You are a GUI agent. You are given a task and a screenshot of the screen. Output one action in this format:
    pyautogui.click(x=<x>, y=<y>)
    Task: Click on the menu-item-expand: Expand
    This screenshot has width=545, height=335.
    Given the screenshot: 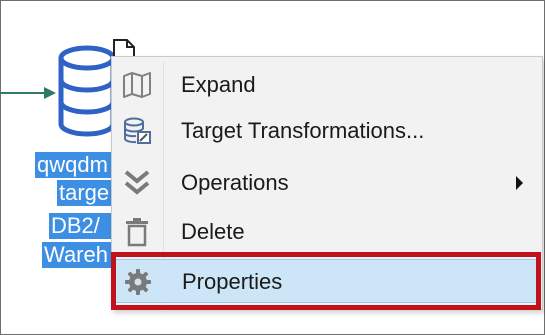 What is the action you would take?
    pyautogui.click(x=327, y=85)
    